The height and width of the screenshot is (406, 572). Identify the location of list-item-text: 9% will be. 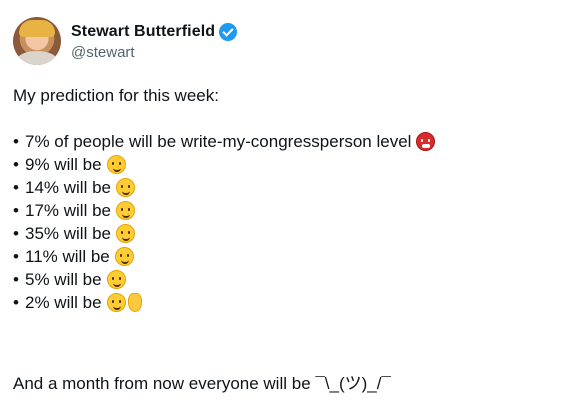
(63, 164).